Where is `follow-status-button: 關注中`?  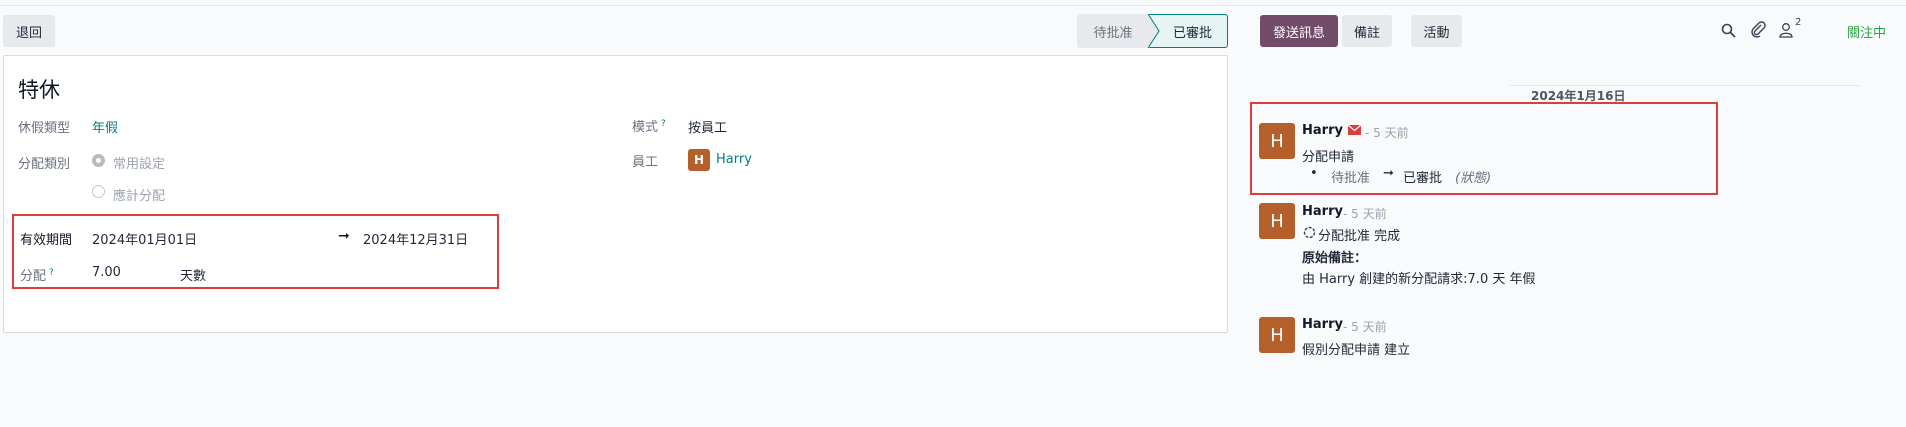
follow-status-button: 關注中 is located at coordinates (1866, 31).